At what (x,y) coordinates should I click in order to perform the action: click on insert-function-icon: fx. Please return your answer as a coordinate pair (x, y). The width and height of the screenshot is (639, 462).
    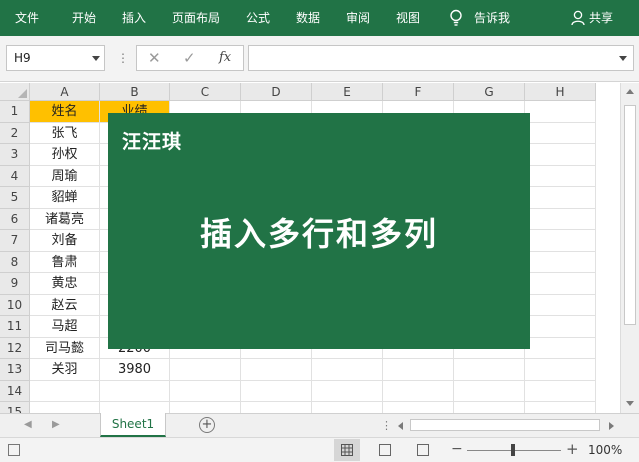
    Looking at the image, I should click on (225, 57).